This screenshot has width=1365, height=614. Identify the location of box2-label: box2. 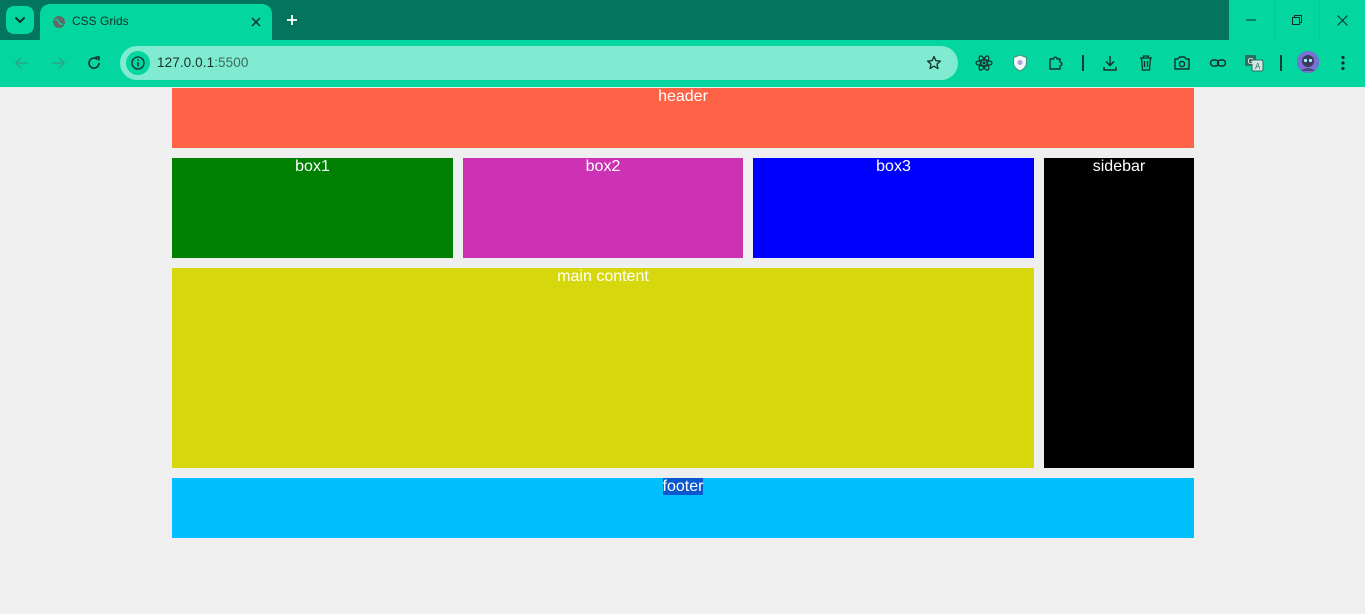
(603, 166).